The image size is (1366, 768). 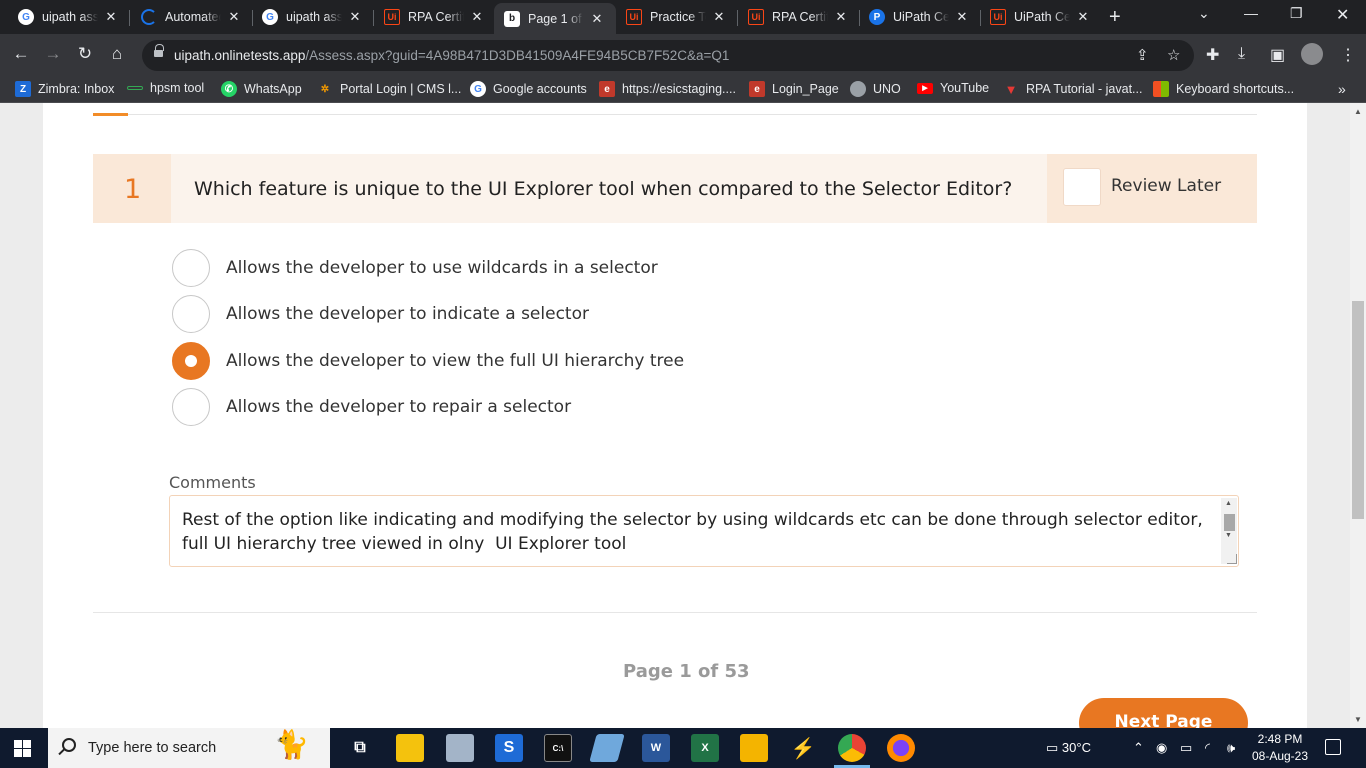 I want to click on excel-icon: X, so click(x=705, y=748).